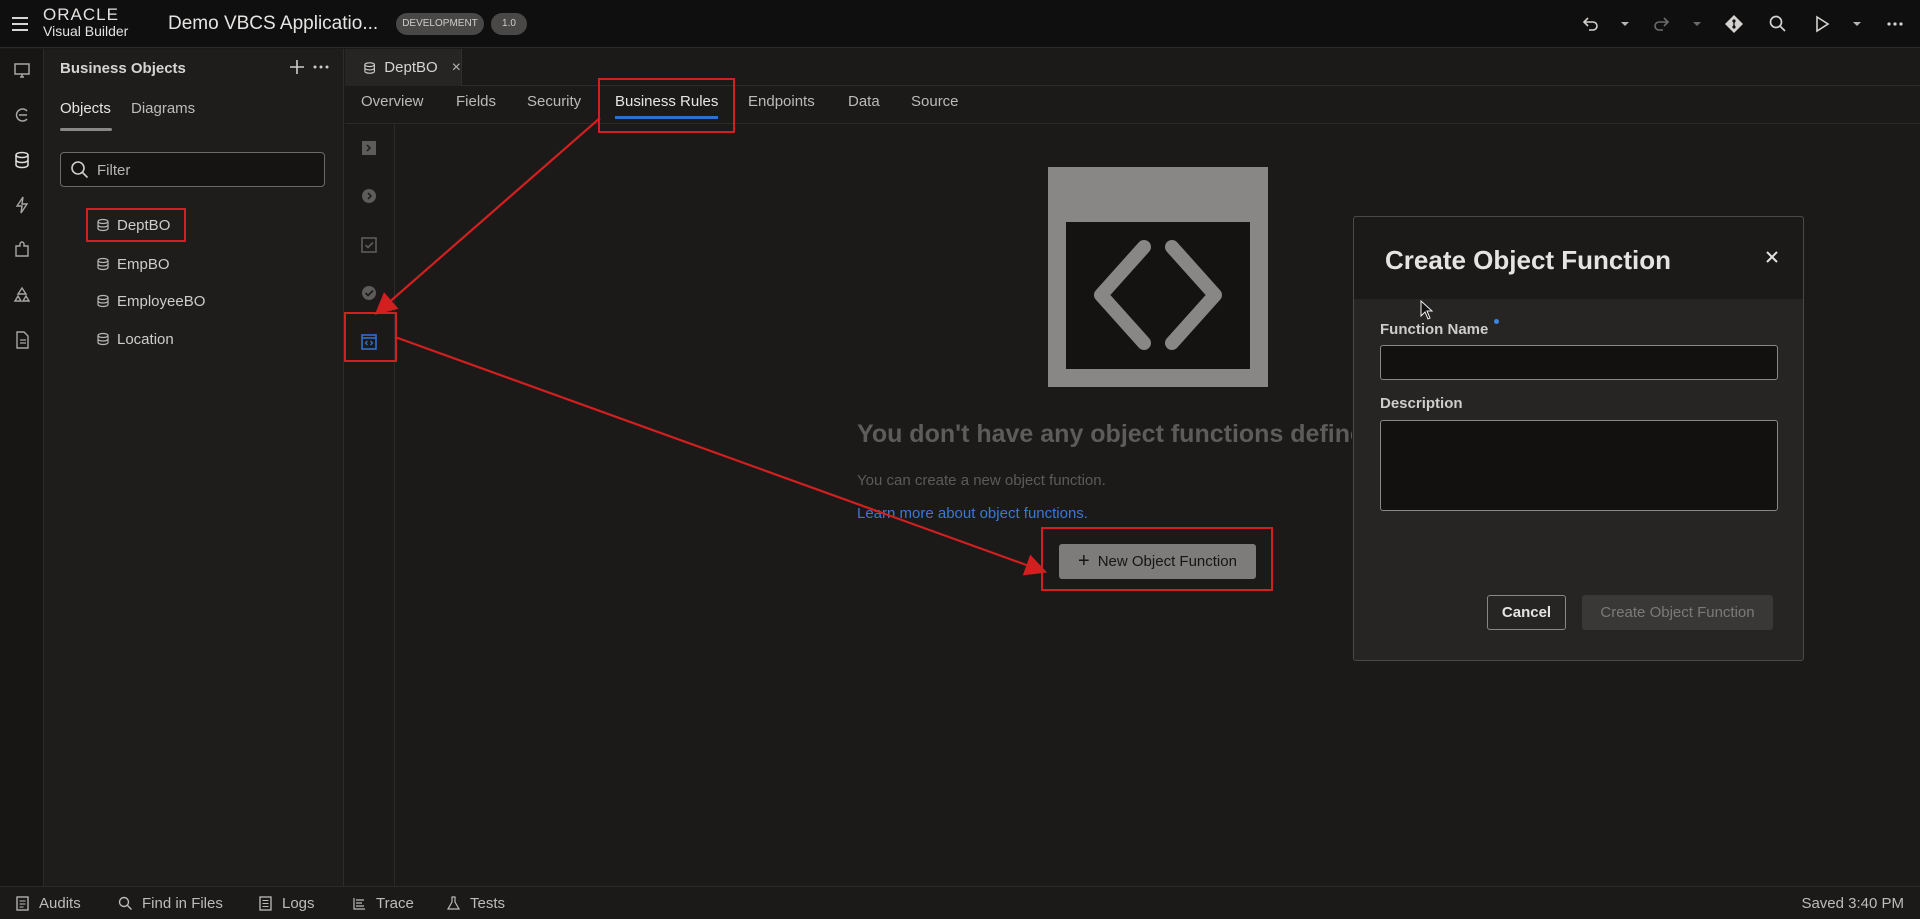 Image resolution: width=1920 pixels, height=919 pixels. Describe the element at coordinates (20, 24) in the screenshot. I see `hamburger-menu-icon` at that location.